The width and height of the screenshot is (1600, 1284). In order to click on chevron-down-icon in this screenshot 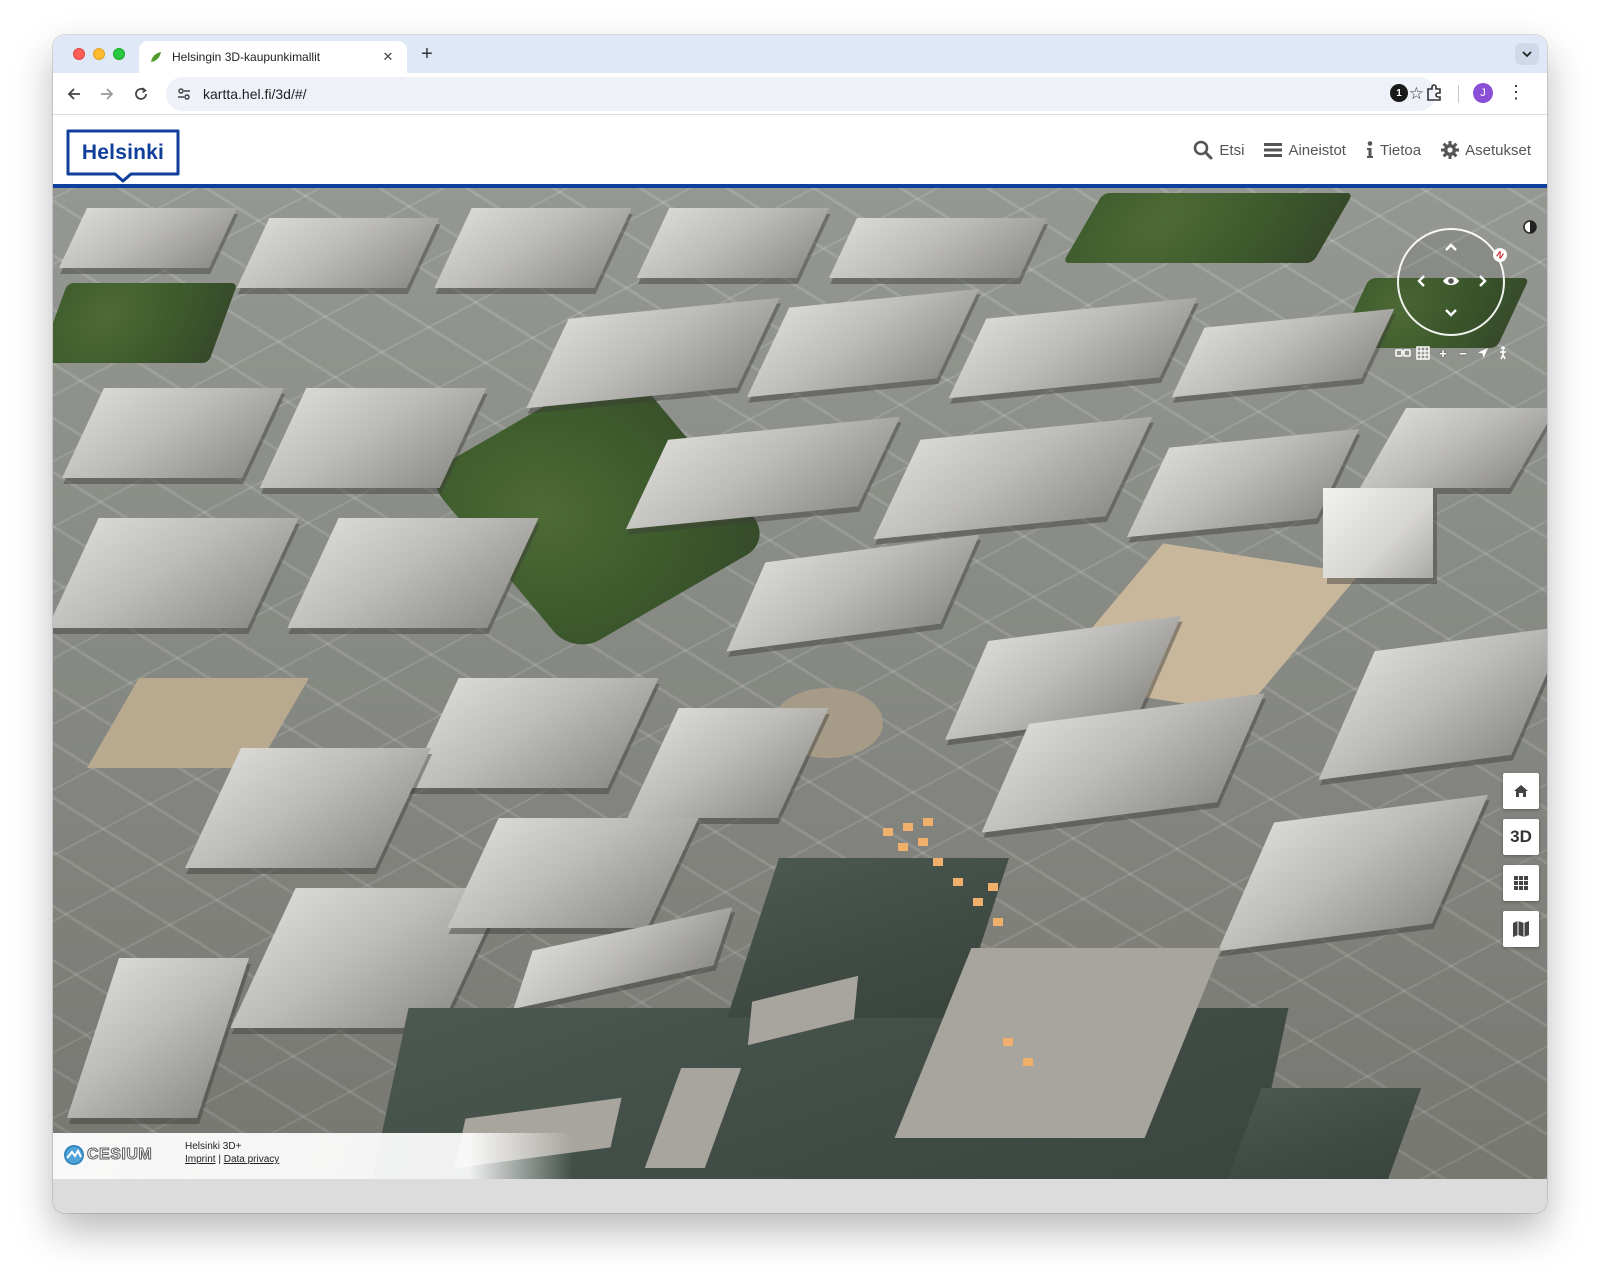, I will do `click(1527, 53)`.